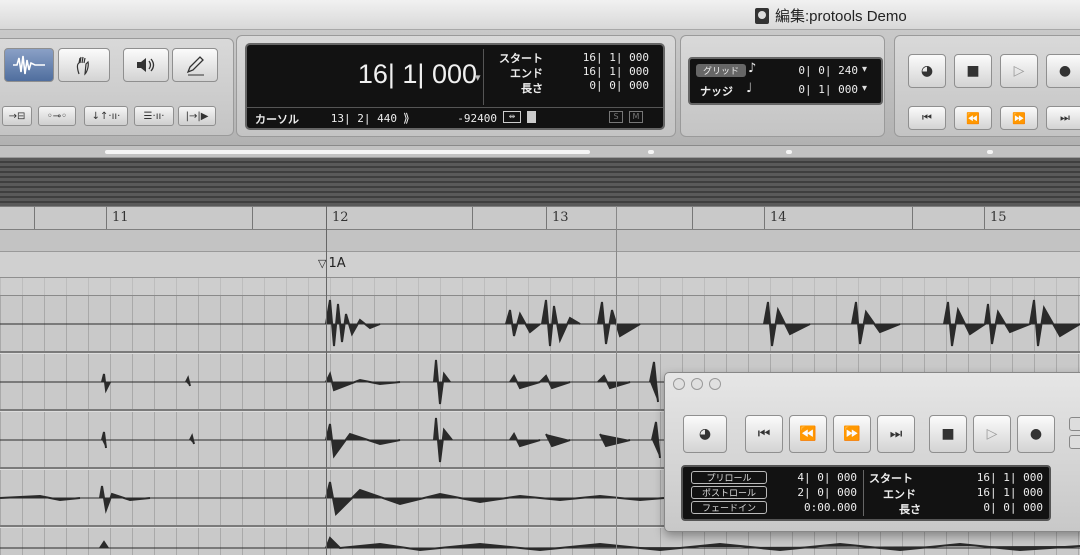 The width and height of the screenshot is (1080, 555). I want to click on pencil-icon, so click(195, 66).